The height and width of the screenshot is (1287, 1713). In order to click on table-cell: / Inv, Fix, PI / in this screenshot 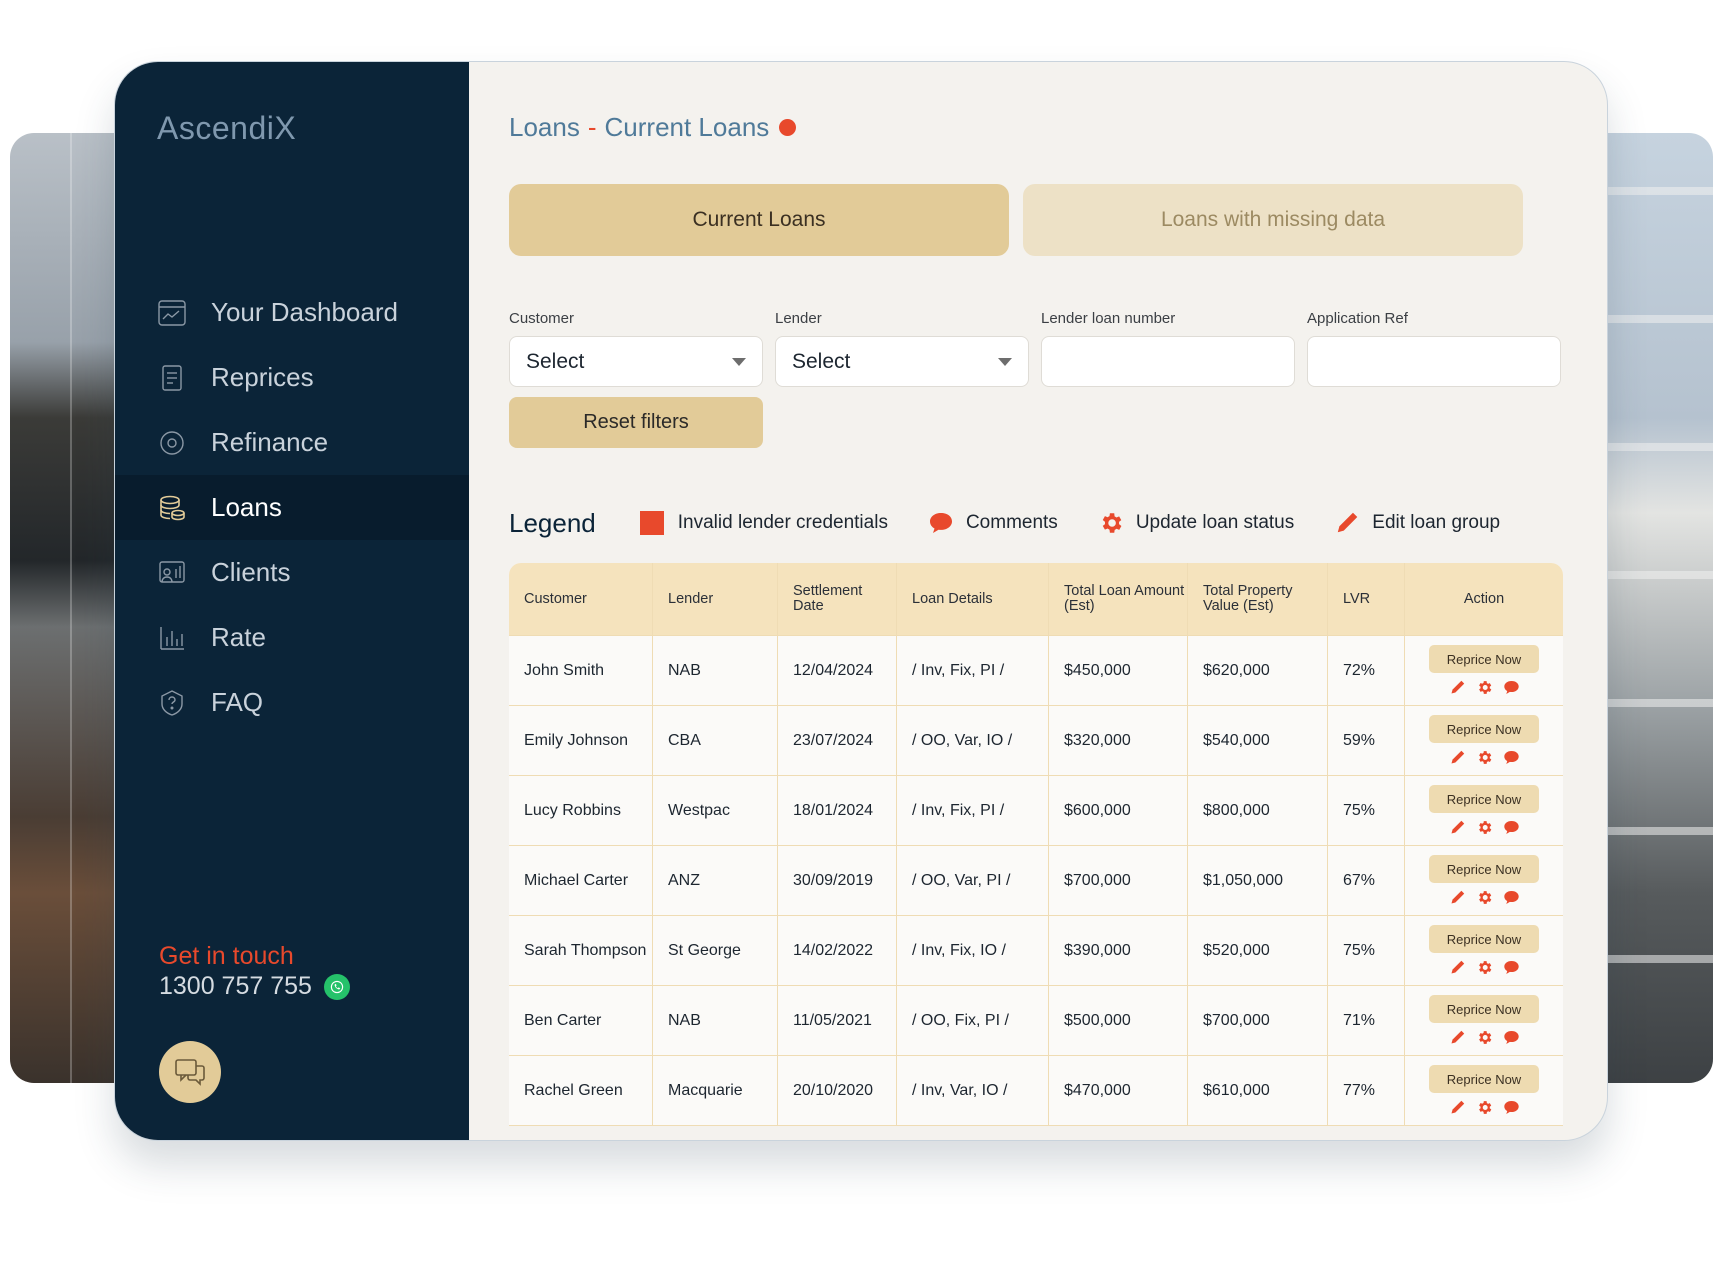, I will do `click(973, 670)`.